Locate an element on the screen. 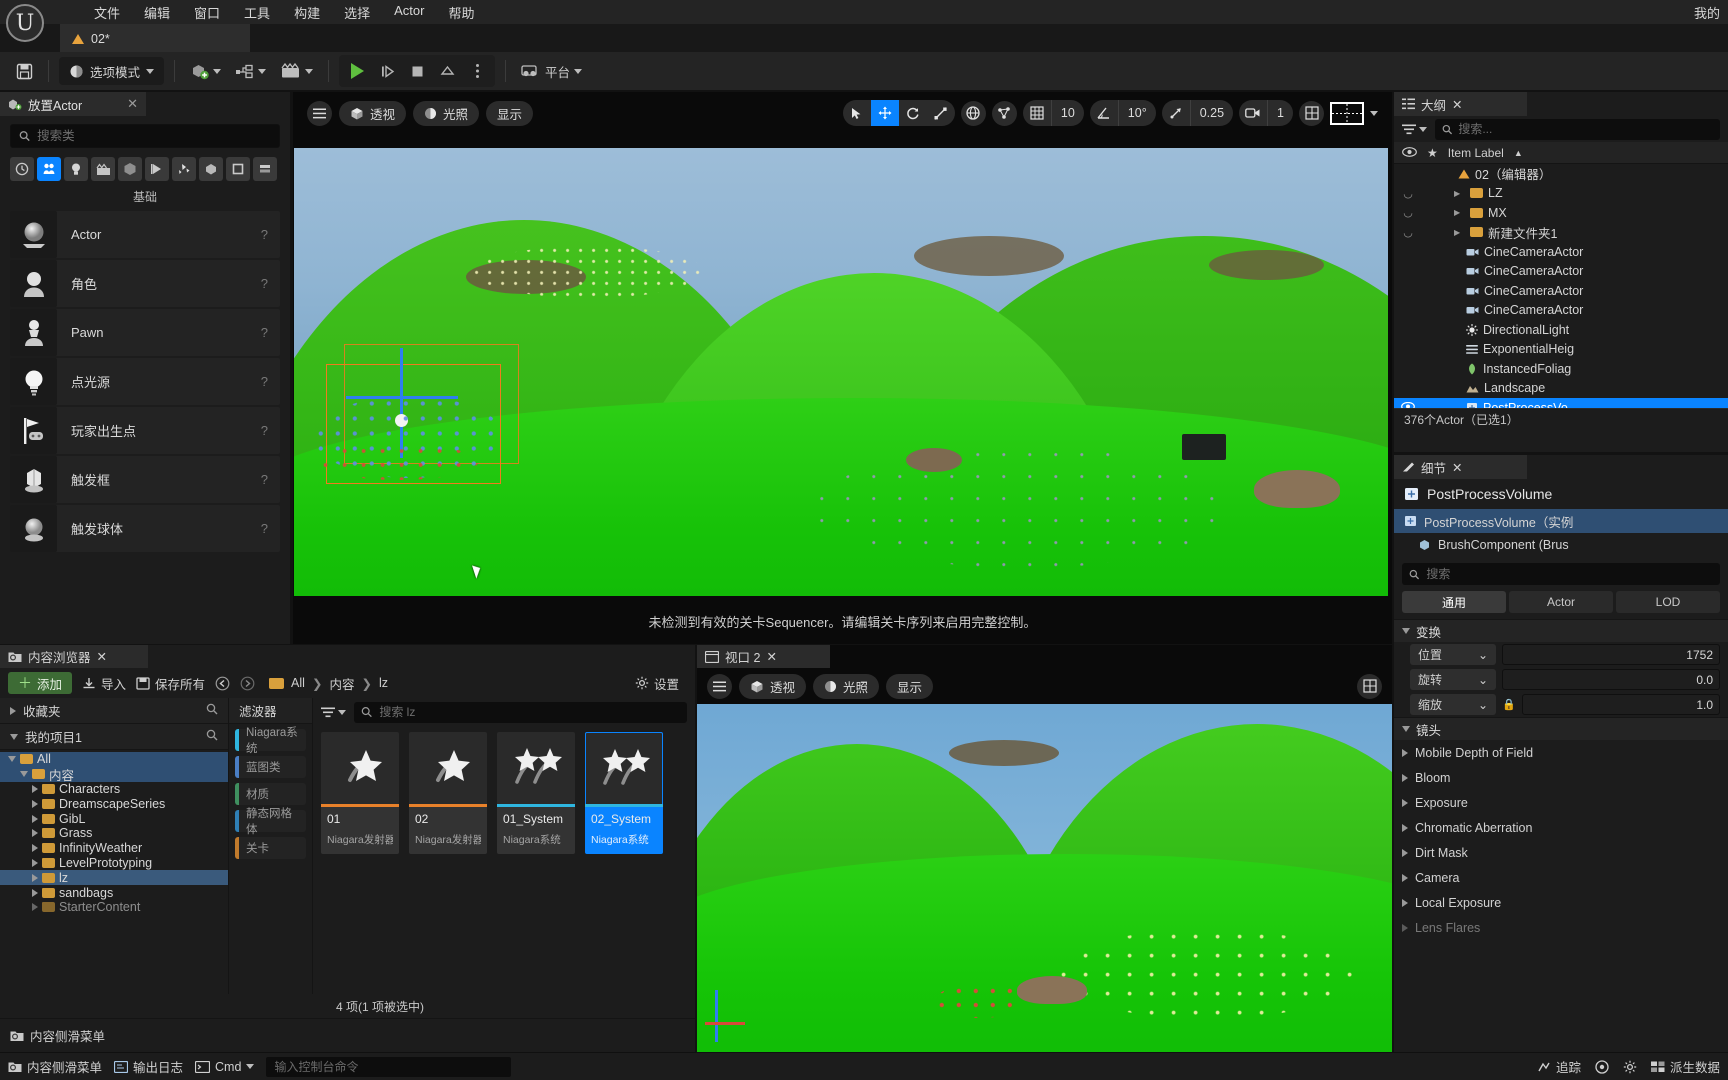  project-header: 我的项目1 is located at coordinates (114, 737).